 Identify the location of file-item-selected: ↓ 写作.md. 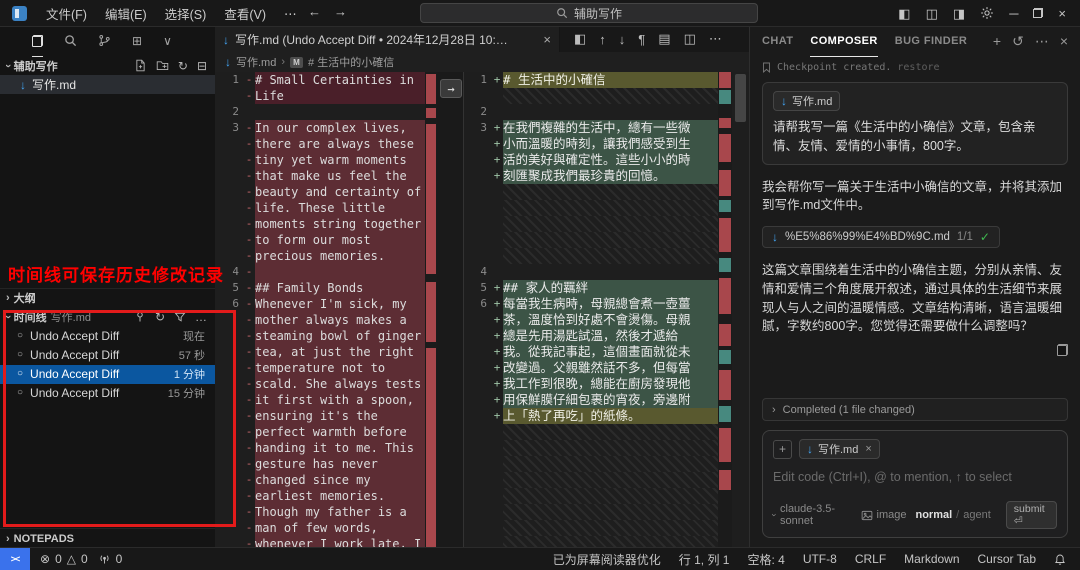
(107, 84).